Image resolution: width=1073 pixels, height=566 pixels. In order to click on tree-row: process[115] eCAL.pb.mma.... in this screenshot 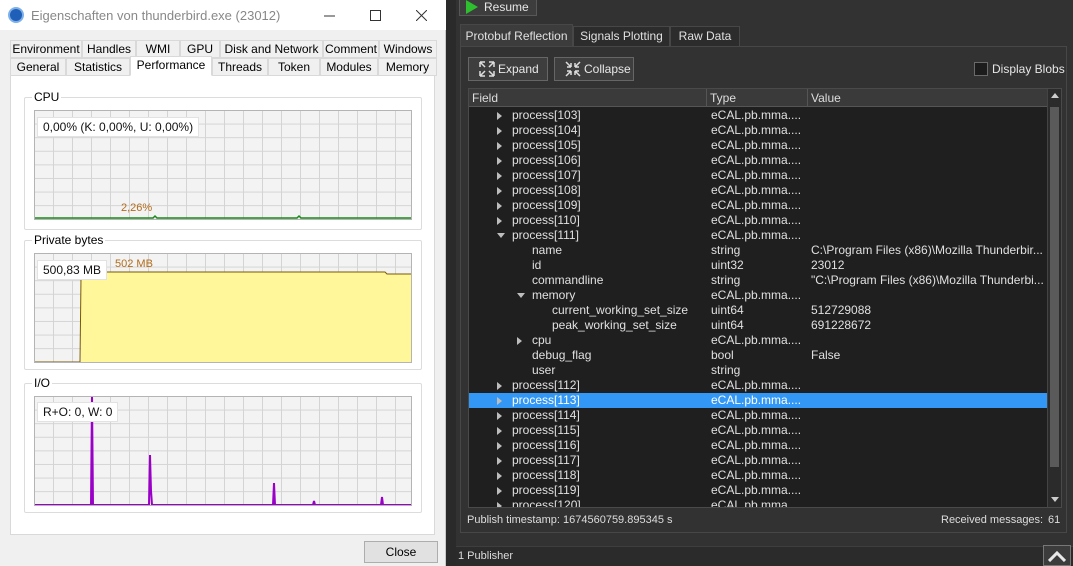, I will do `click(758, 430)`.